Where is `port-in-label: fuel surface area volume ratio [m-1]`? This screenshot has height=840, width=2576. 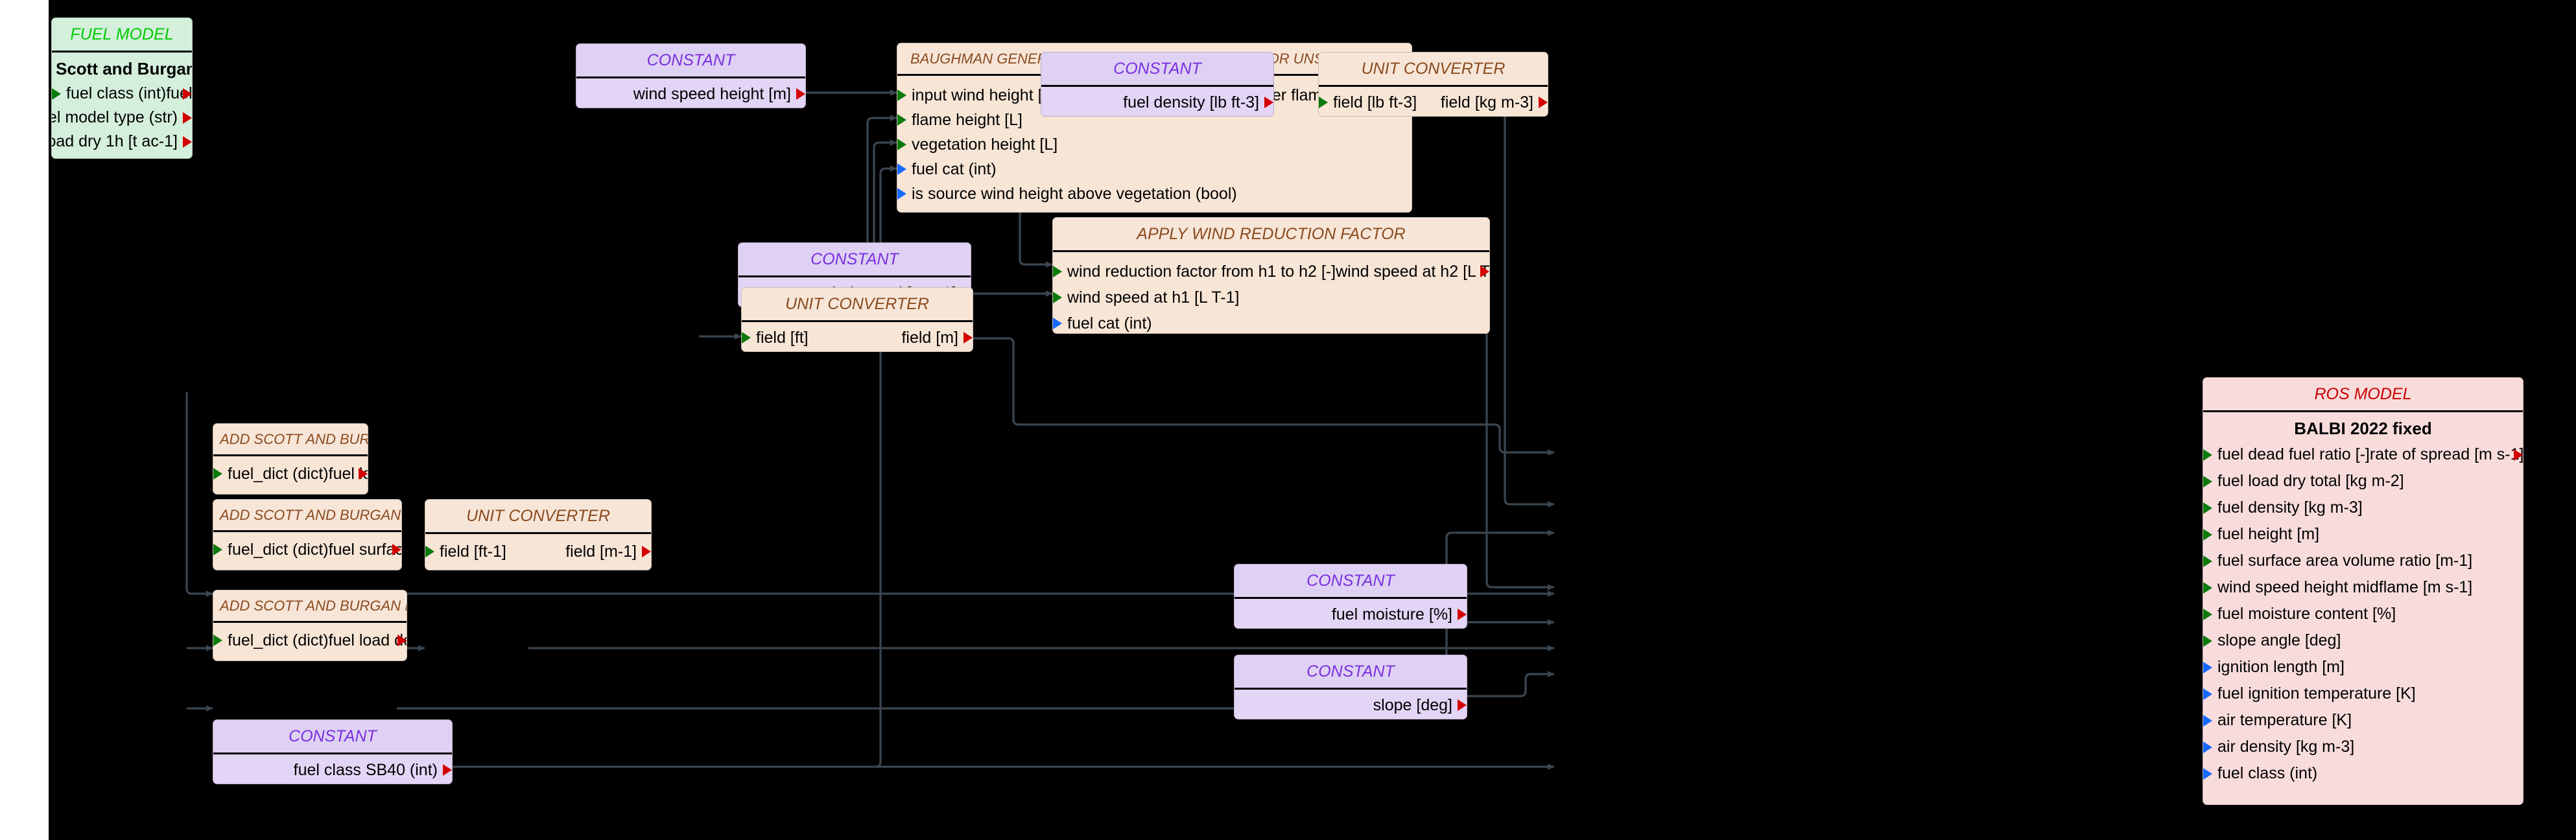 port-in-label: fuel surface area volume ratio [m-1] is located at coordinates (2345, 561).